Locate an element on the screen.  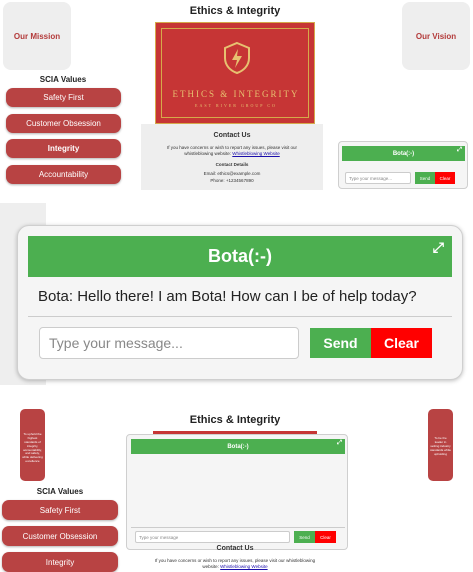
shield-lightning-icon is located at coordinates (237, 58).